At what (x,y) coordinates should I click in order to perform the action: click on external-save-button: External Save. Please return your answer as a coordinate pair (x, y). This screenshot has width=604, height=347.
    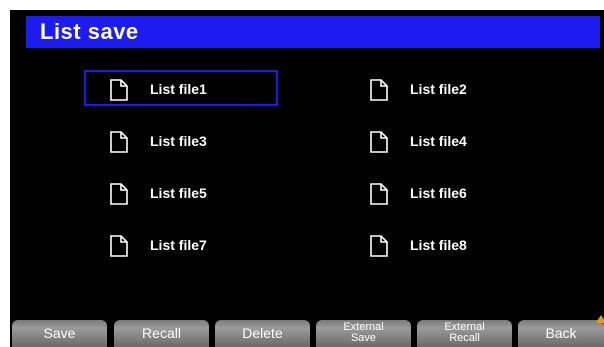
    Looking at the image, I should click on (363, 333).